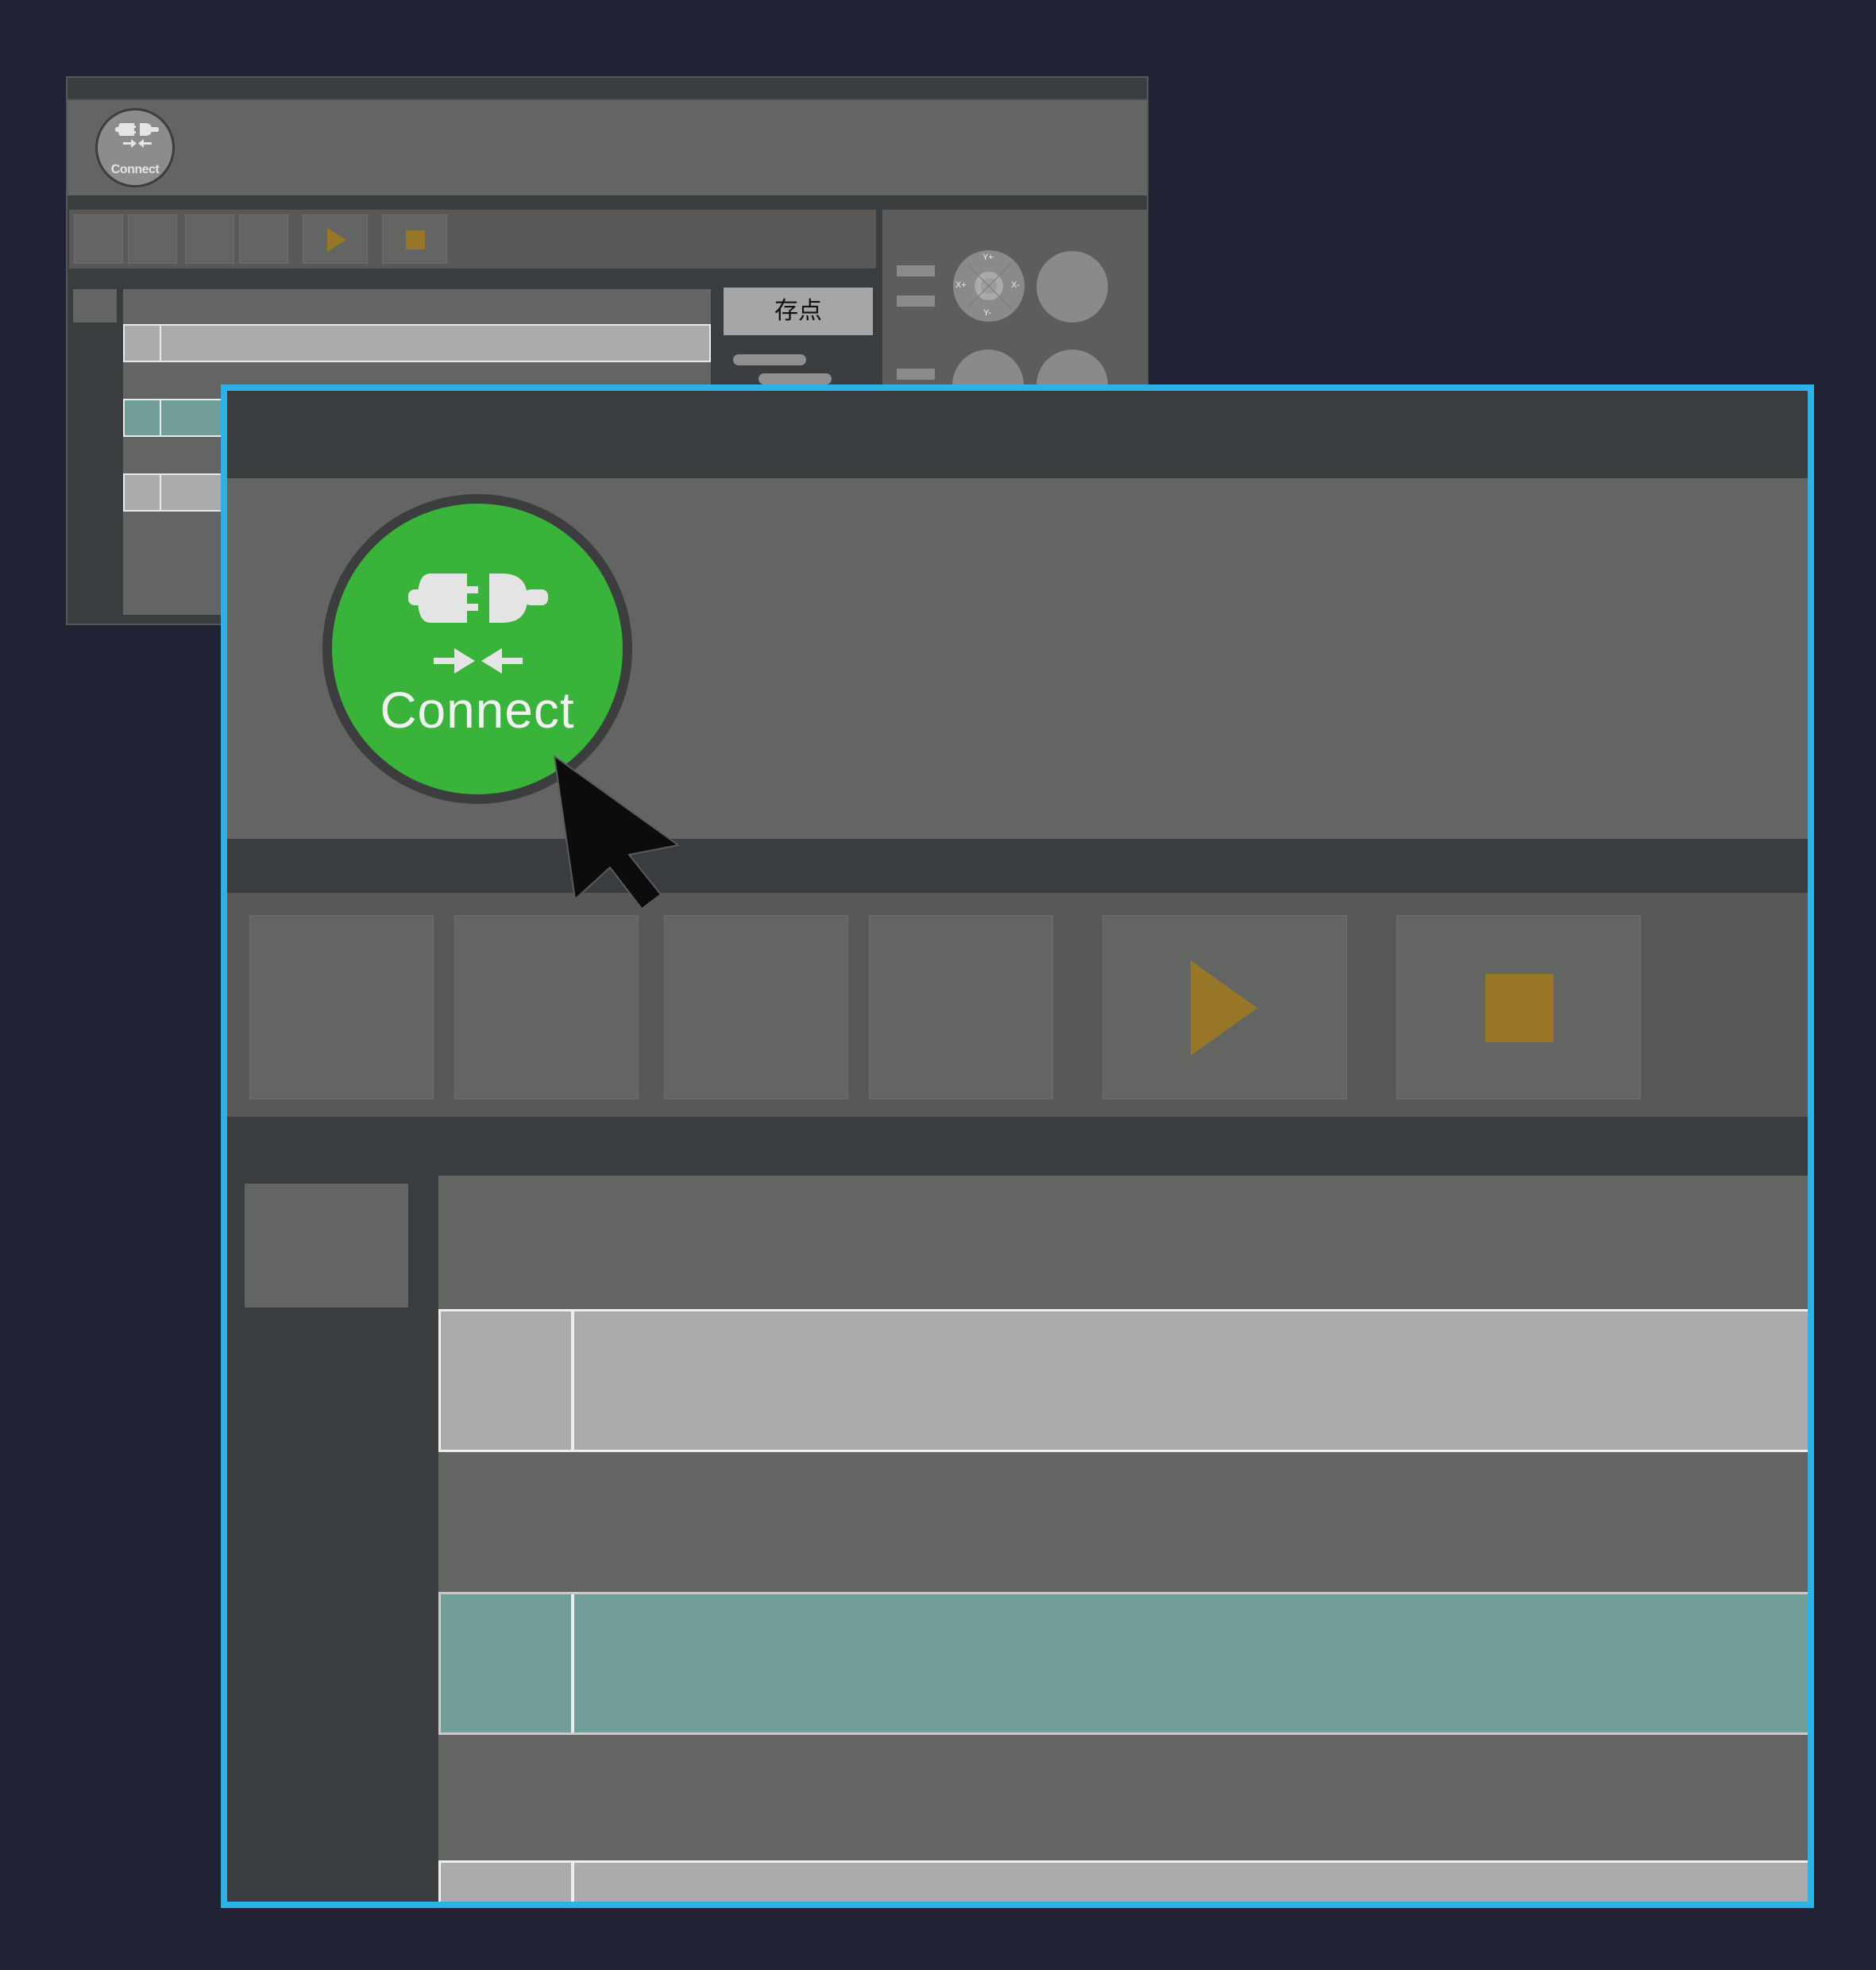 This screenshot has height=1970, width=1876. I want to click on joystick-up-label: Y+, so click(988, 257).